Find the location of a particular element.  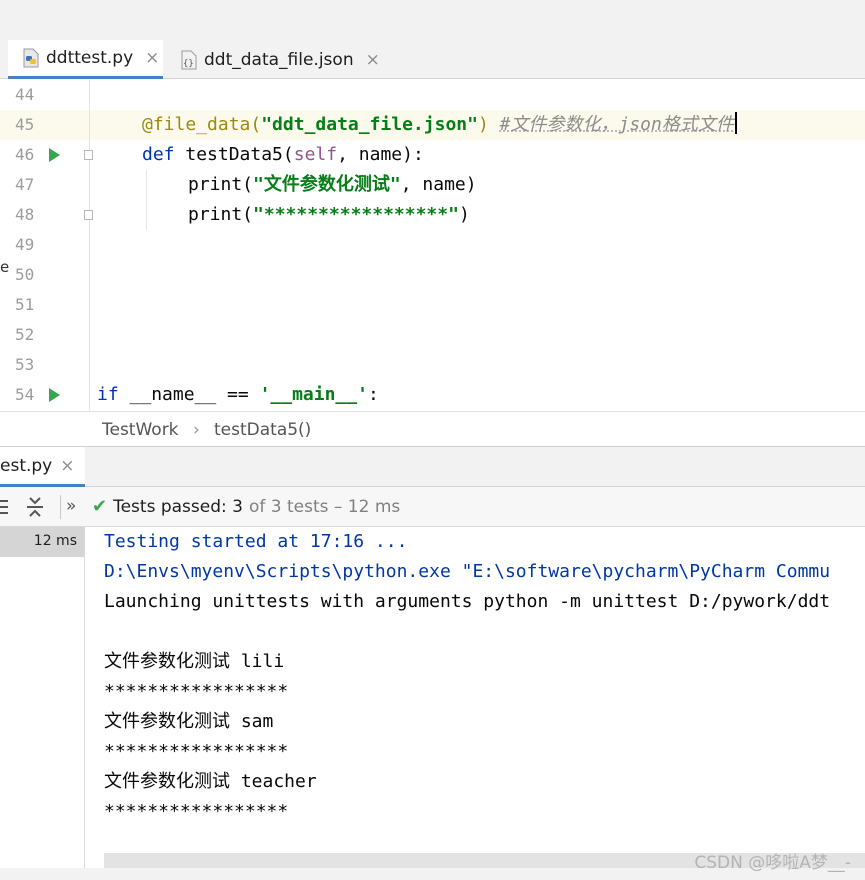

indent-guide is located at coordinates (146, 200).